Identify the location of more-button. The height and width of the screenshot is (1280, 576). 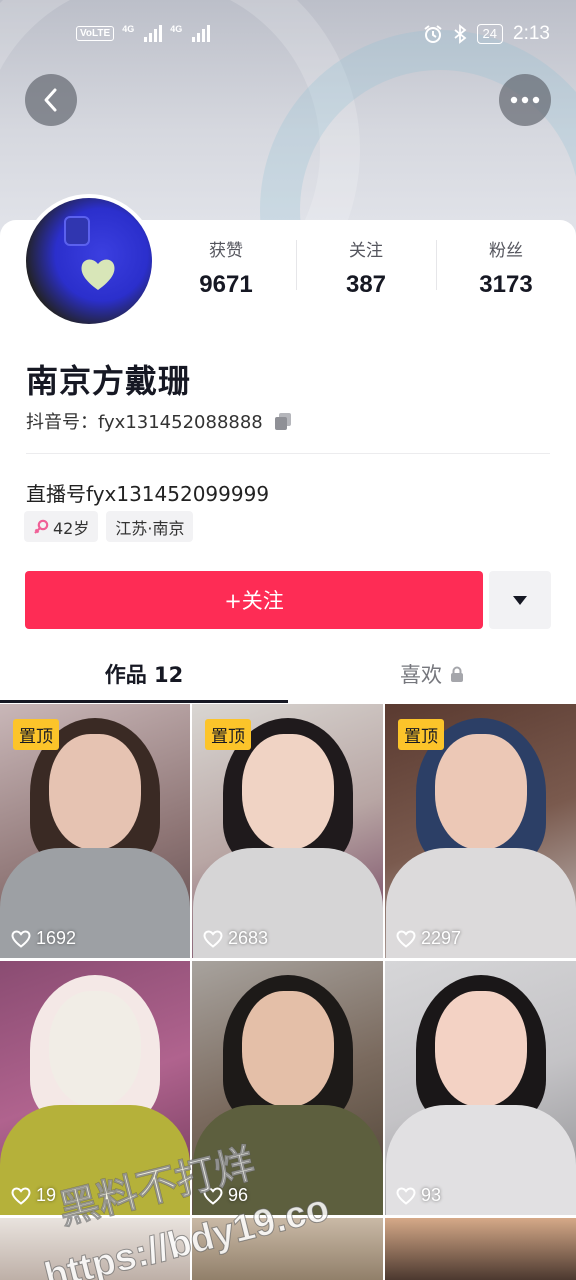
(525, 100).